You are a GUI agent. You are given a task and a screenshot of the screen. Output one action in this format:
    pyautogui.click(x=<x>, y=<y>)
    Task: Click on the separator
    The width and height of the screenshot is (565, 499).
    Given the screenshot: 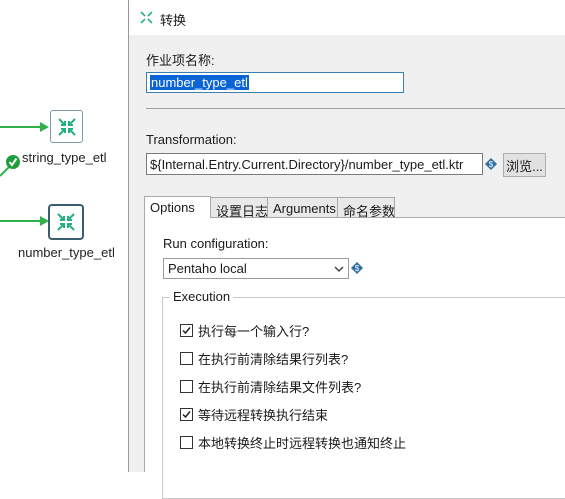 What is the action you would take?
    pyautogui.click(x=355, y=108)
    